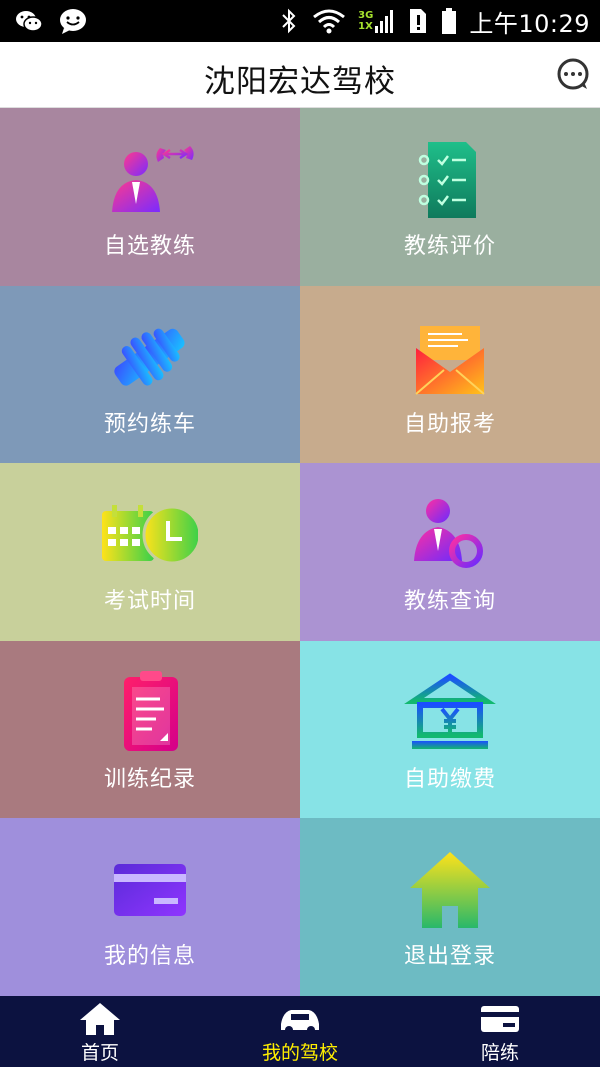  Describe the element at coordinates (150, 535) in the screenshot. I see `calendar-clock-icon` at that location.